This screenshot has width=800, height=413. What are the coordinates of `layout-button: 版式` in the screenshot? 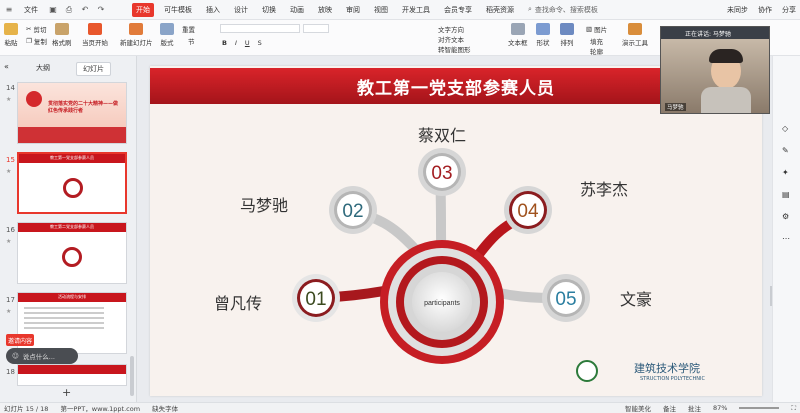 It's located at (167, 35).